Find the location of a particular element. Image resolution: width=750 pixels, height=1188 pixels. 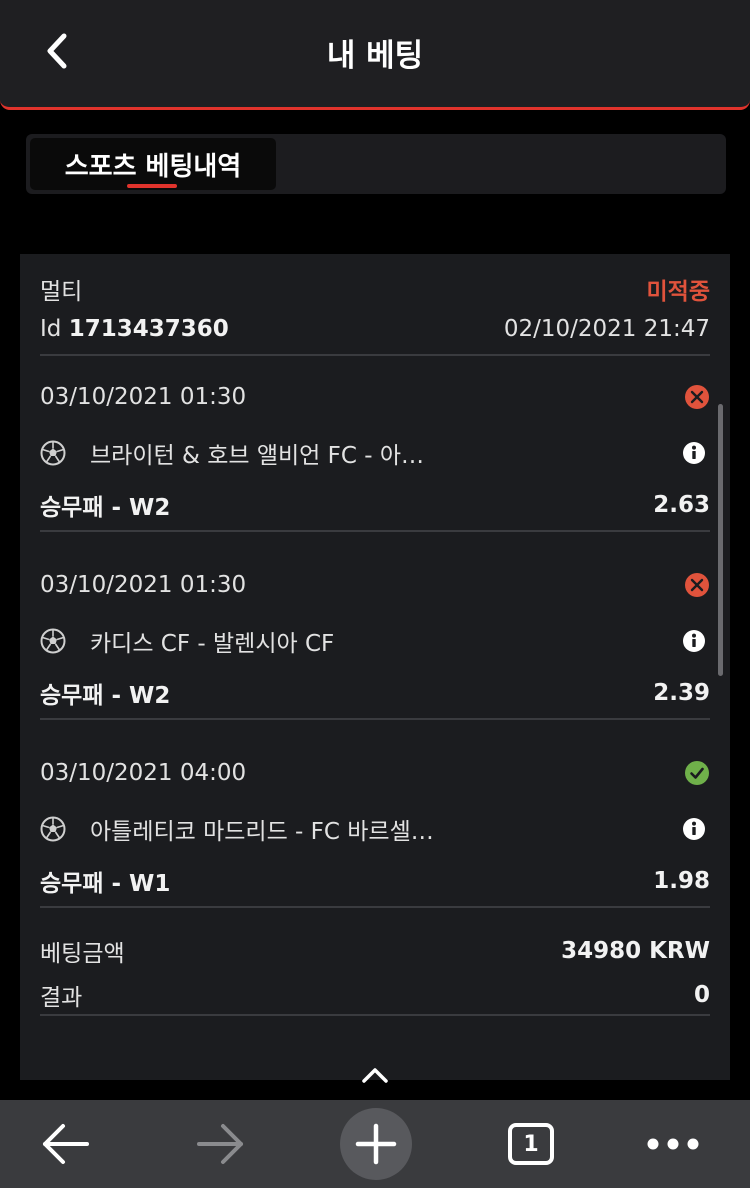

arrow-left-icon is located at coordinates (66, 1144).